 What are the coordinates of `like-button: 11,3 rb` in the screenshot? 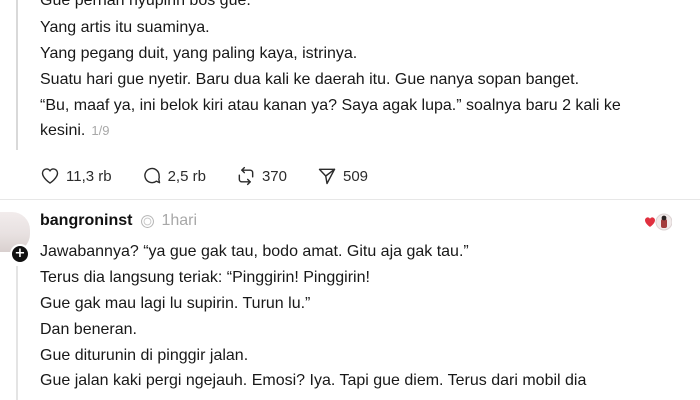 It's located at (76, 176).